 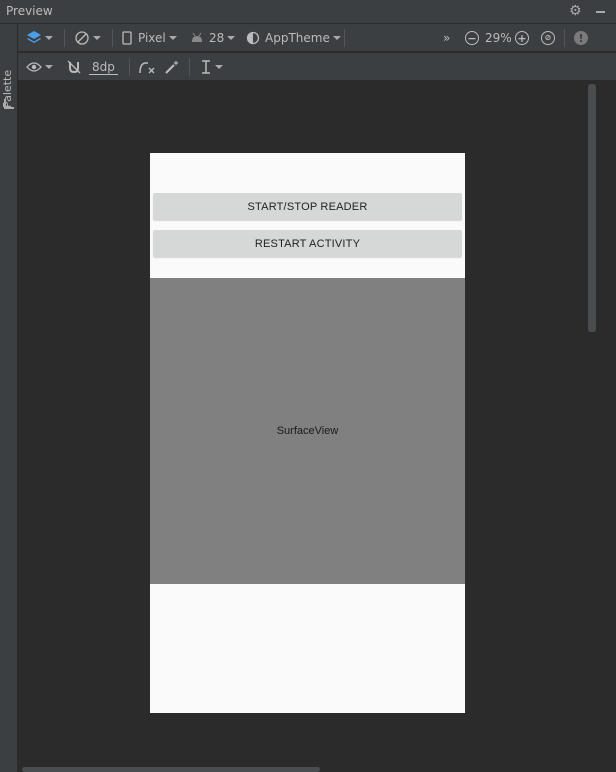 What do you see at coordinates (307, 243) in the screenshot?
I see `restart-activity-button: RESTART ACTIVITY` at bounding box center [307, 243].